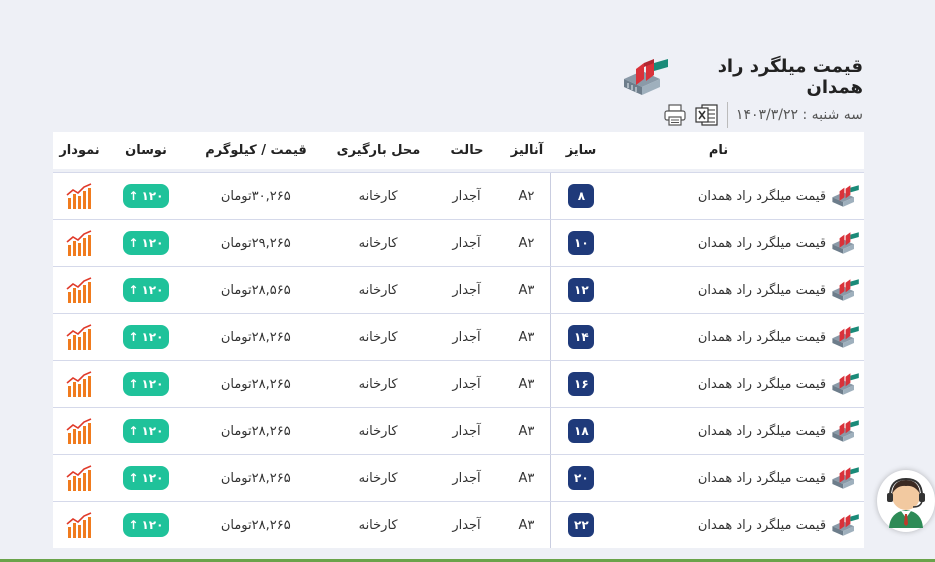 The image size is (935, 562). I want to click on rebar-stack-logo, so click(645, 77).